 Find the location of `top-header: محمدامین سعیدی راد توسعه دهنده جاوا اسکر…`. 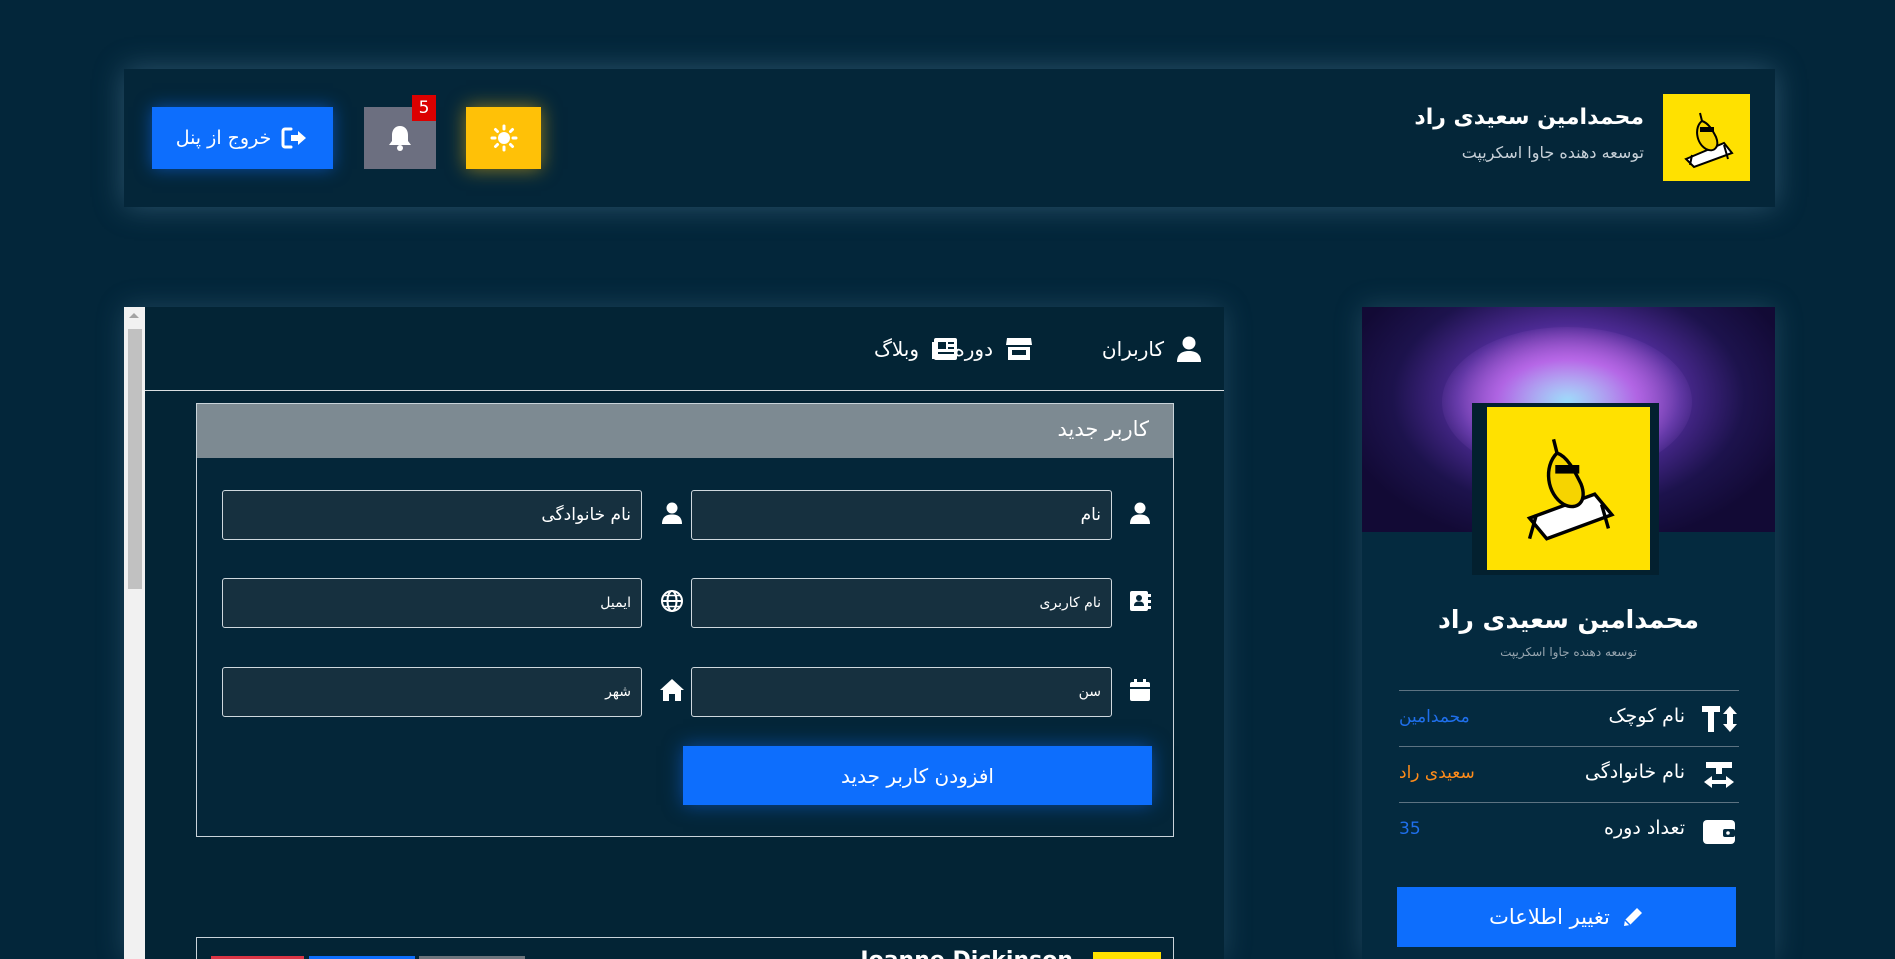

top-header: محمدامین سعیدی راد توسعه دهنده جاوا اسکر… is located at coordinates (949, 138).